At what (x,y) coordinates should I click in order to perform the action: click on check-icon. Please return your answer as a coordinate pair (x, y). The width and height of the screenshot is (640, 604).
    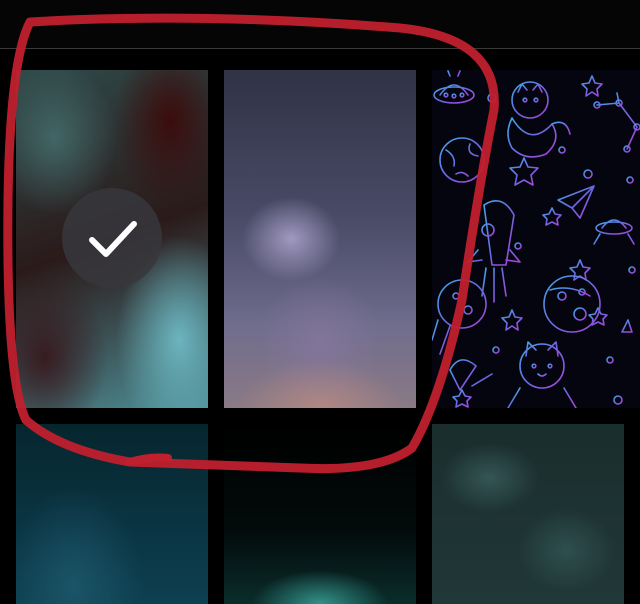
    Looking at the image, I should click on (113, 239).